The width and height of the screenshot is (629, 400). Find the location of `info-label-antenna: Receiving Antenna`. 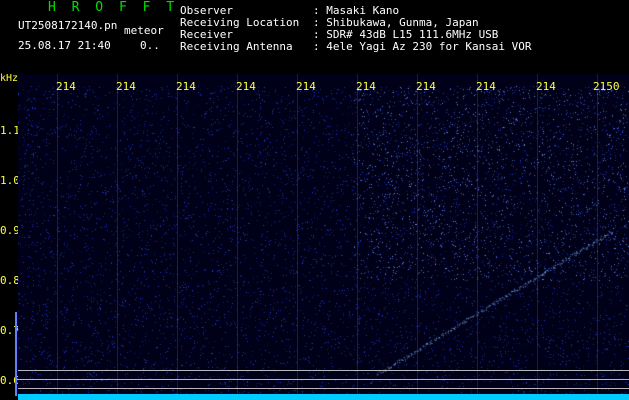

info-label-antenna: Receiving Antenna is located at coordinates (236, 46).